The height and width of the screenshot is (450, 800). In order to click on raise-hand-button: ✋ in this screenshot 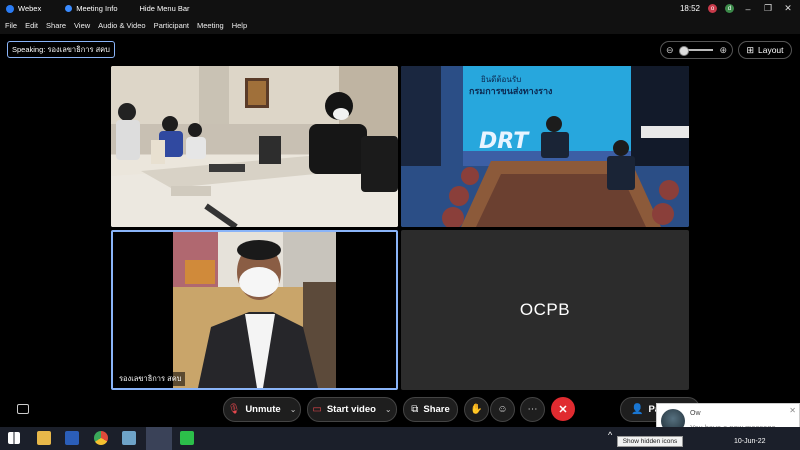, I will do `click(476, 409)`.